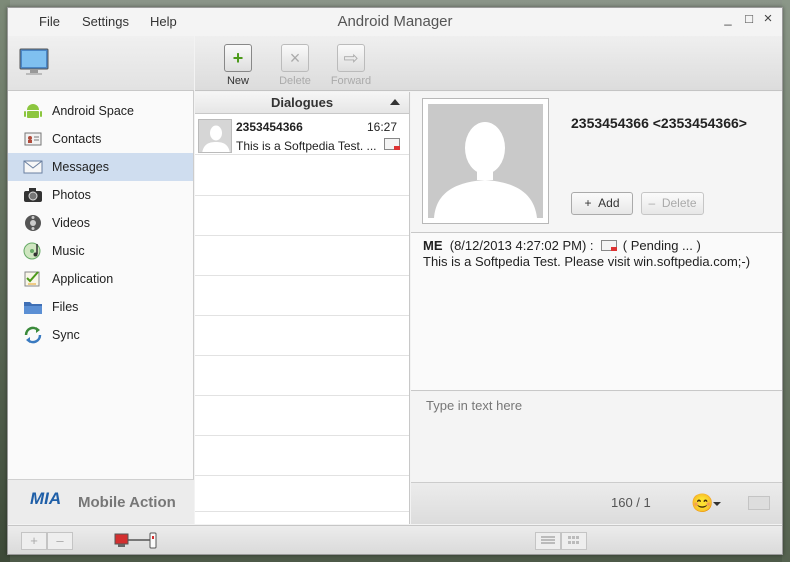  I want to click on brand-footer: MIA Mobile Action, so click(101, 501).